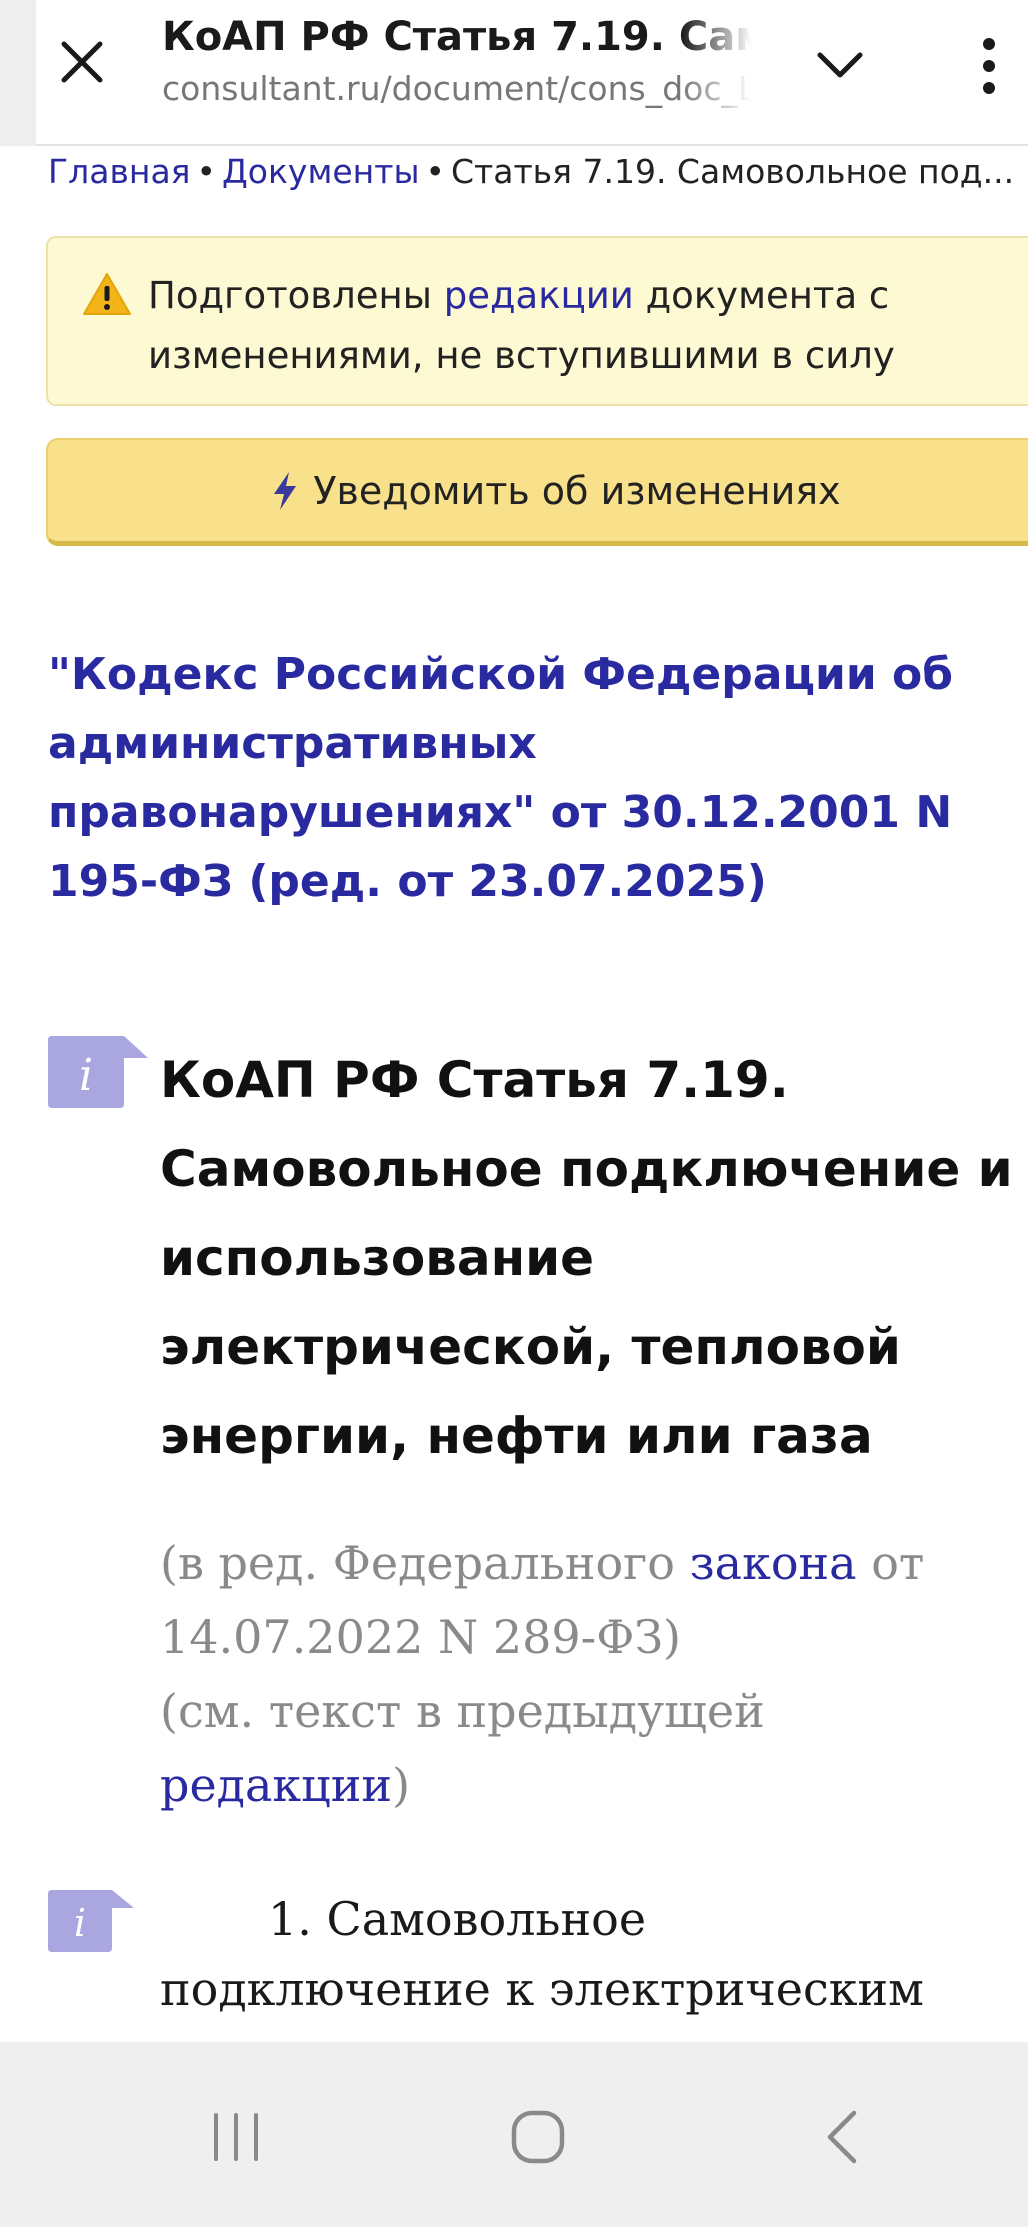 The height and width of the screenshot is (2227, 1028). I want to click on back-icon, so click(842, 2137).